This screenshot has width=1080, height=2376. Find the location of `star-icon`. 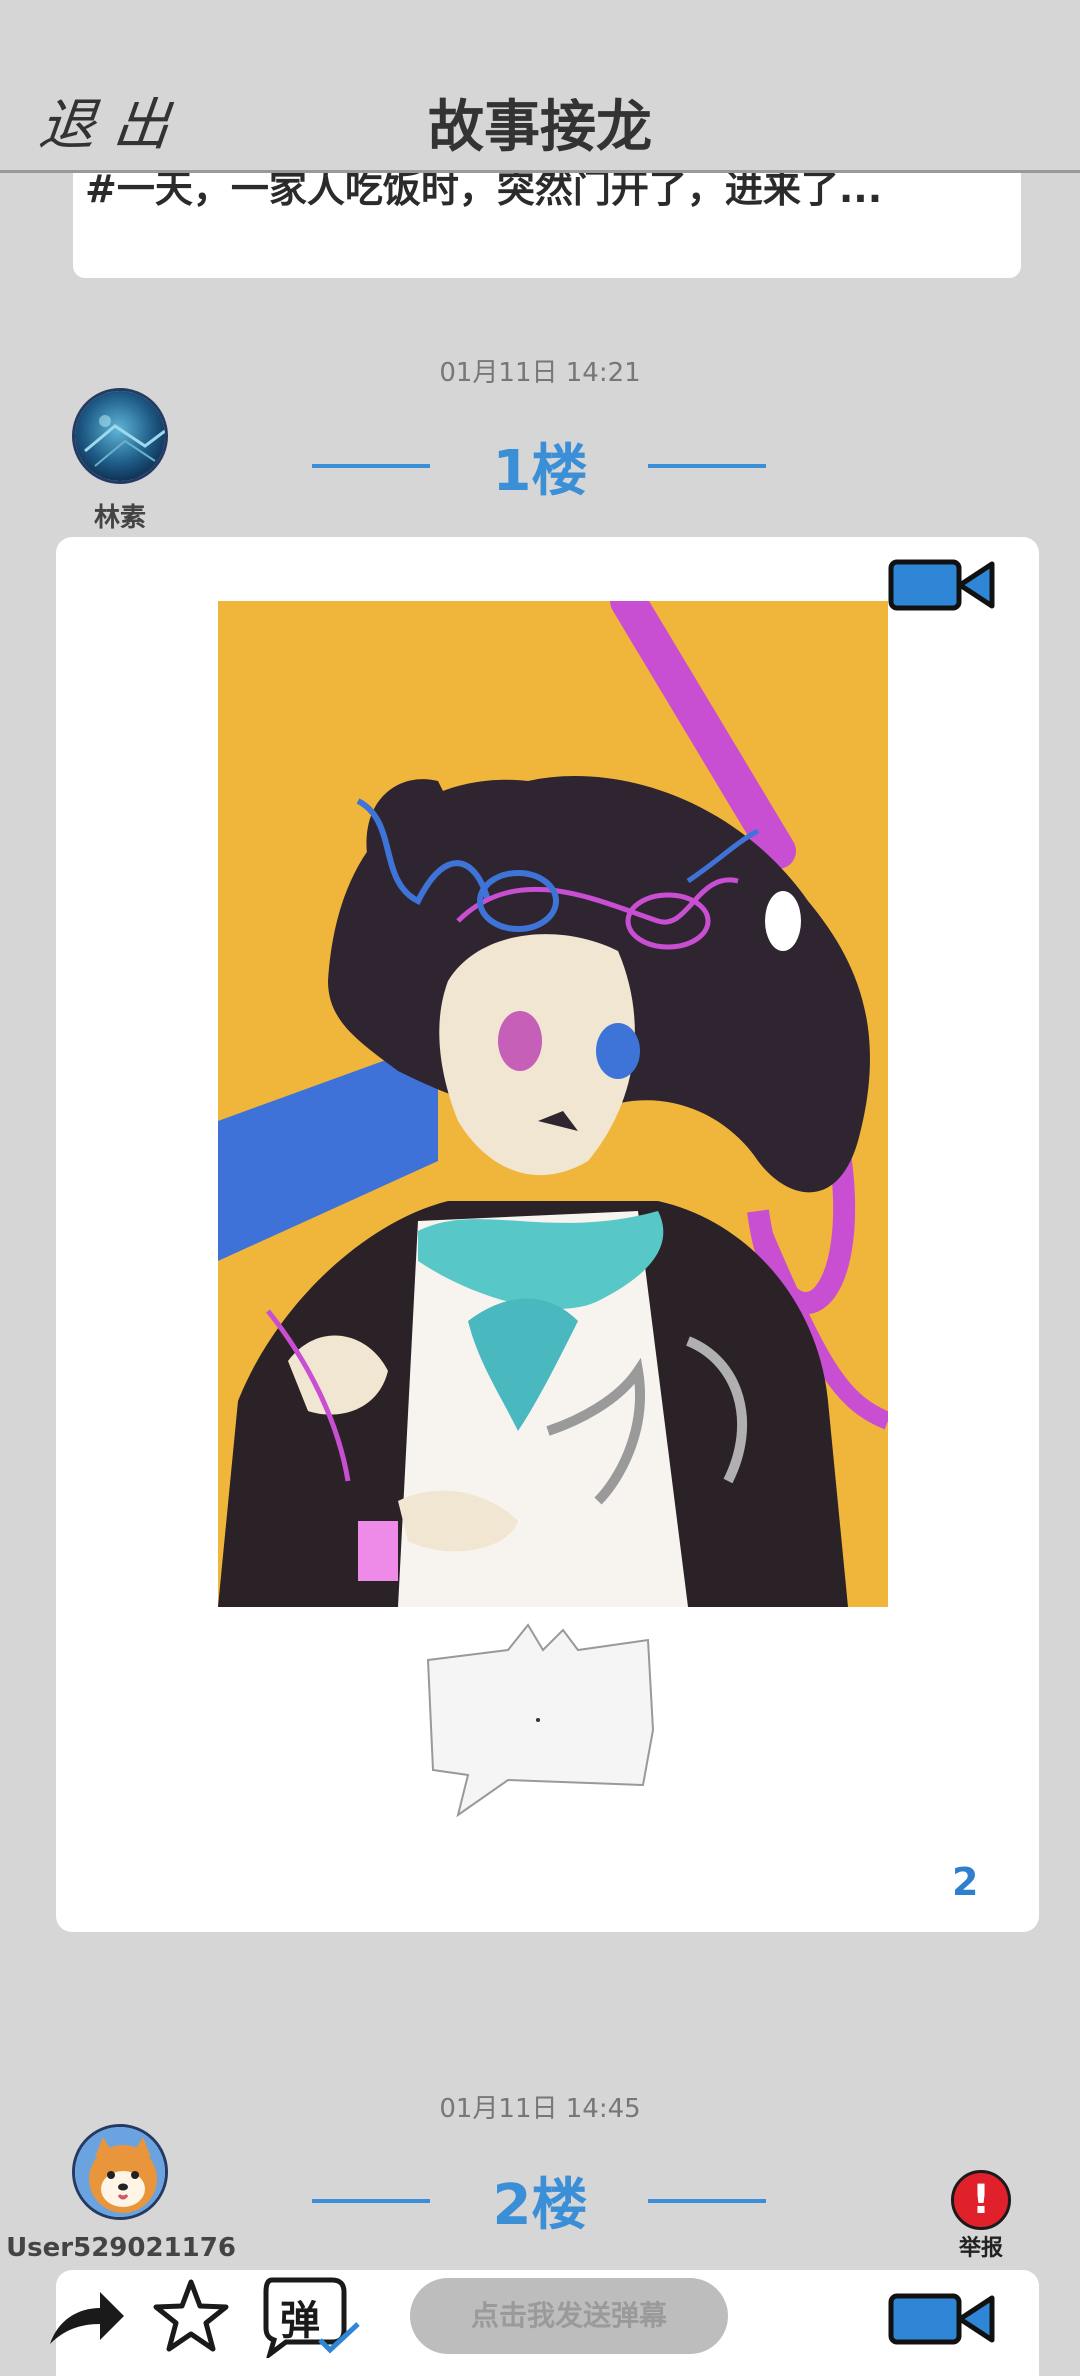

star-icon is located at coordinates (191, 2316).